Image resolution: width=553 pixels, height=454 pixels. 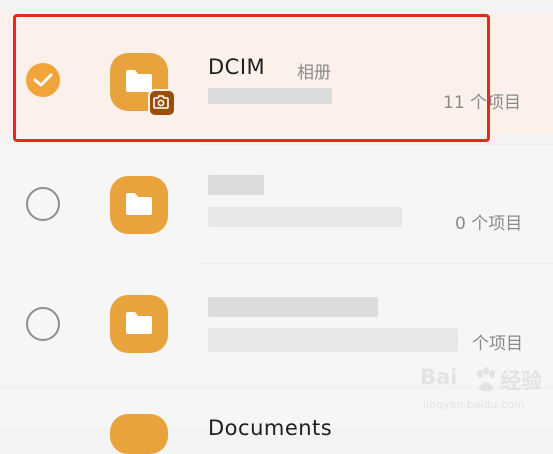 I want to click on watermark-url: jingyan.baidu.com, so click(x=474, y=404).